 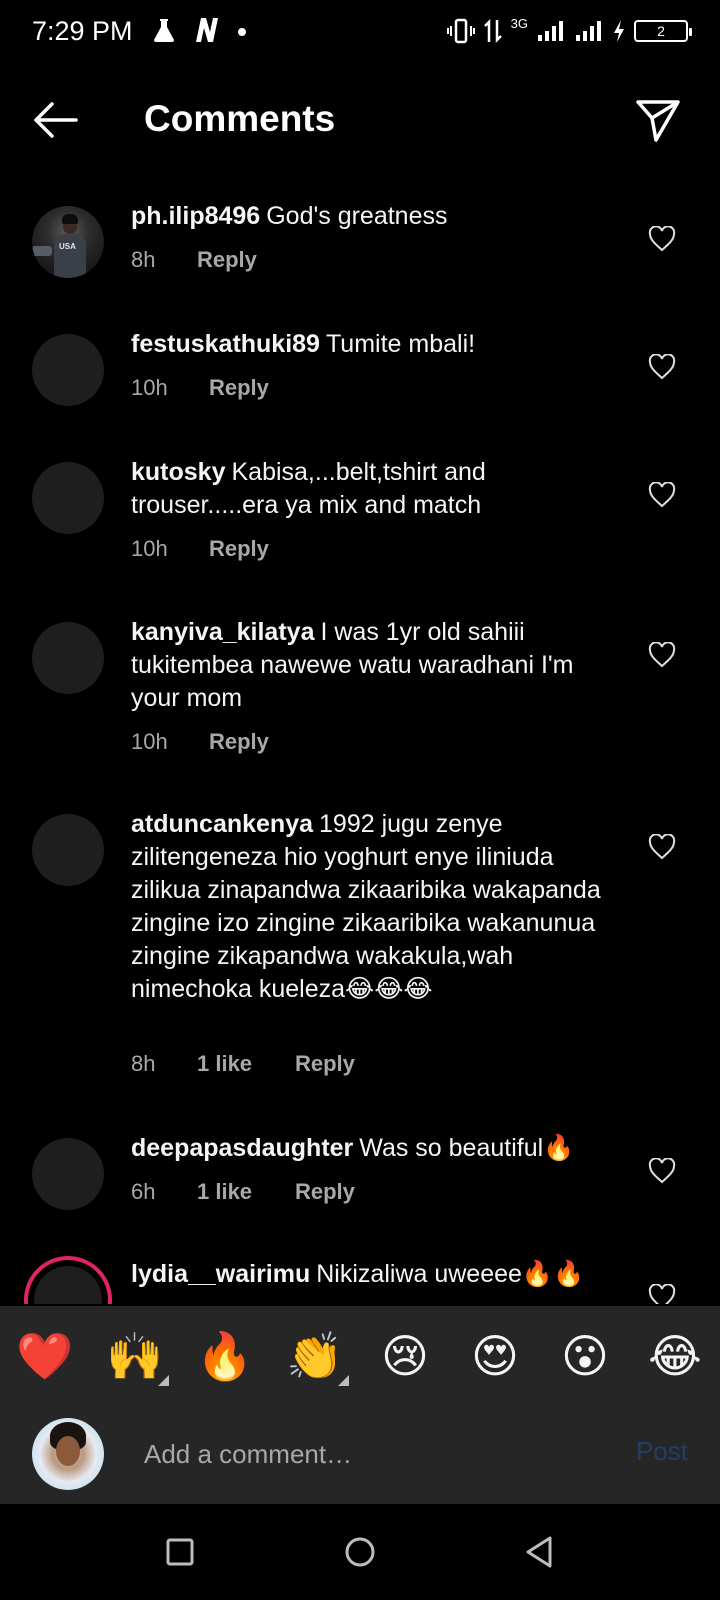 What do you see at coordinates (662, 1451) in the screenshot?
I see `post-button: Post` at bounding box center [662, 1451].